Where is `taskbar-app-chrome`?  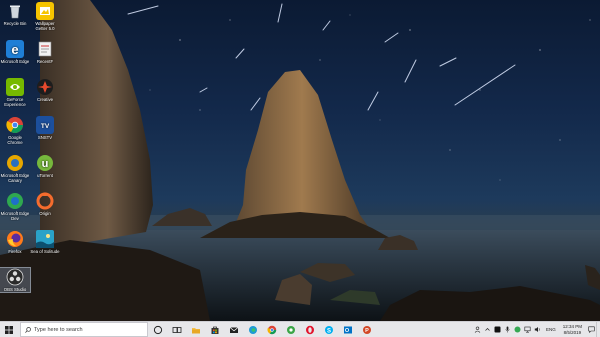 taskbar-app-chrome is located at coordinates (271, 329).